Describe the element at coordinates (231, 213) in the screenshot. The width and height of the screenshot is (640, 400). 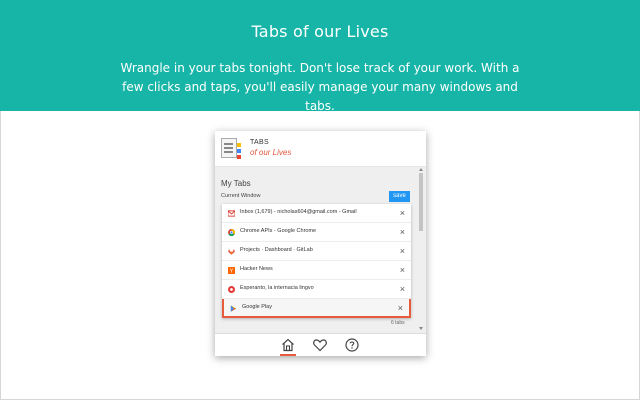
I see `gmail-icon` at that location.